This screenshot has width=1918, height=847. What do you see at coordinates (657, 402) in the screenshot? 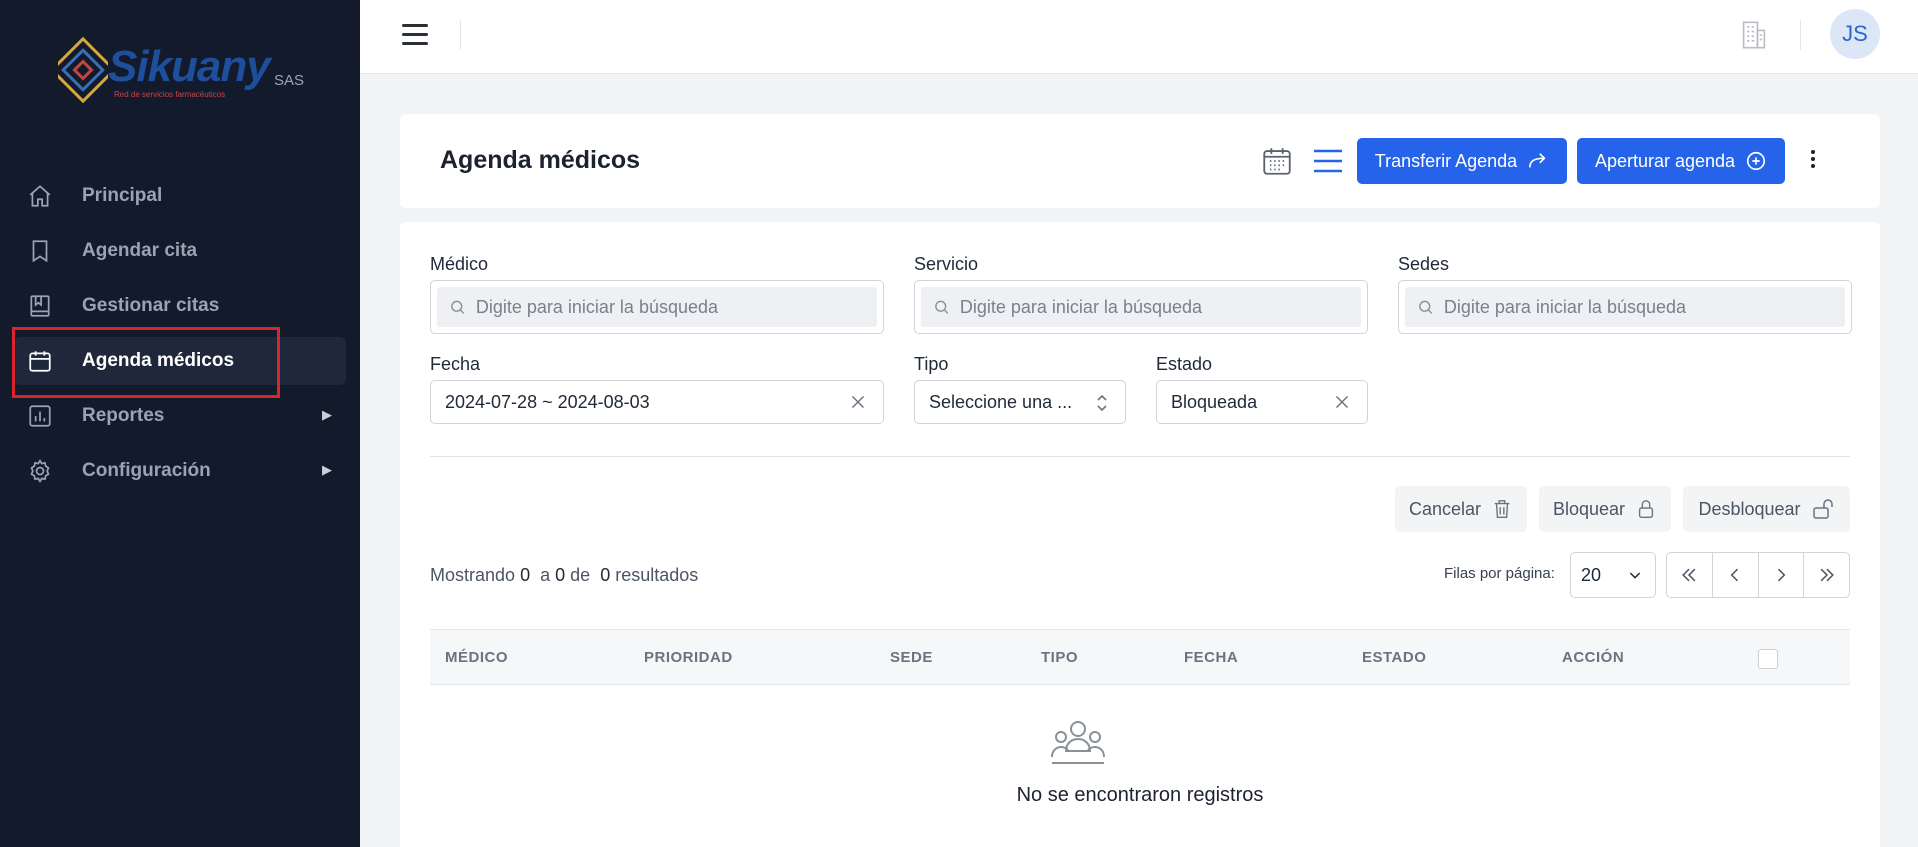
I see `fecha-range-picker: 2024-07-28 ~ 2024-08-03` at bounding box center [657, 402].